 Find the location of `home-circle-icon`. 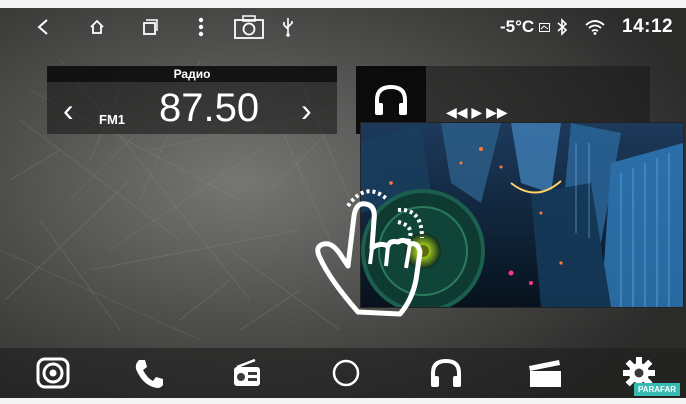

home-circle-icon is located at coordinates (346, 373).